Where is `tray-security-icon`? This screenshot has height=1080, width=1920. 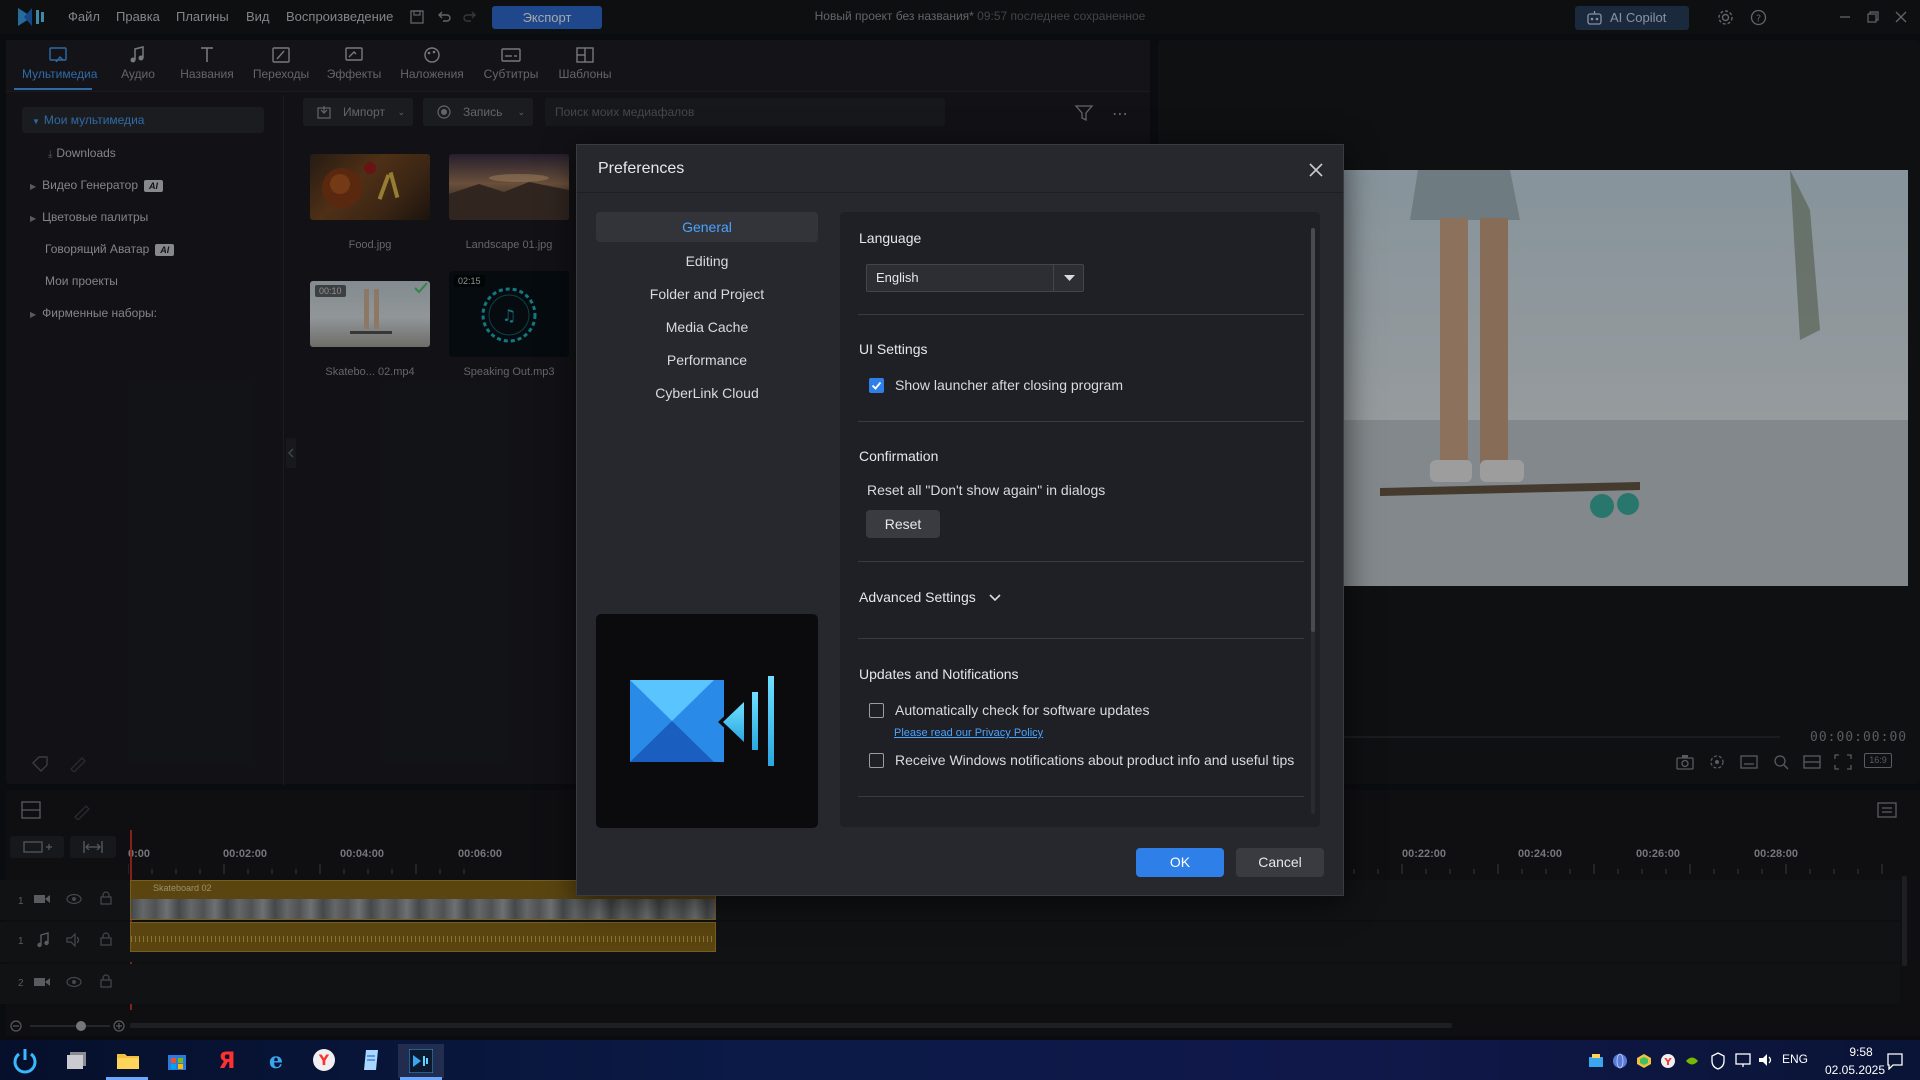 tray-security-icon is located at coordinates (1718, 1061).